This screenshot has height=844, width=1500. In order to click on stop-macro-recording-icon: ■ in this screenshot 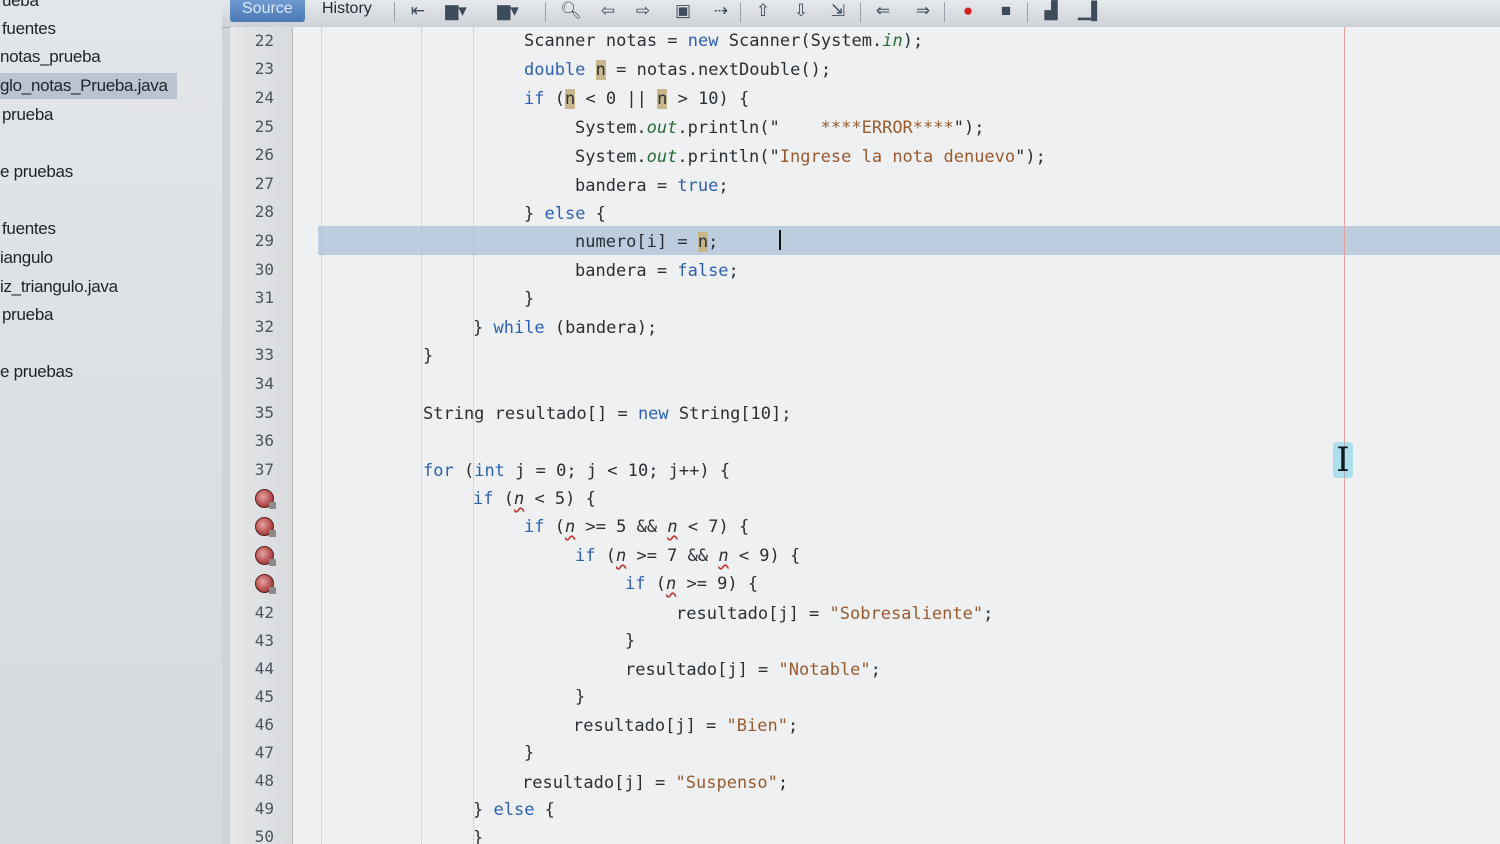, I will do `click(1006, 12)`.